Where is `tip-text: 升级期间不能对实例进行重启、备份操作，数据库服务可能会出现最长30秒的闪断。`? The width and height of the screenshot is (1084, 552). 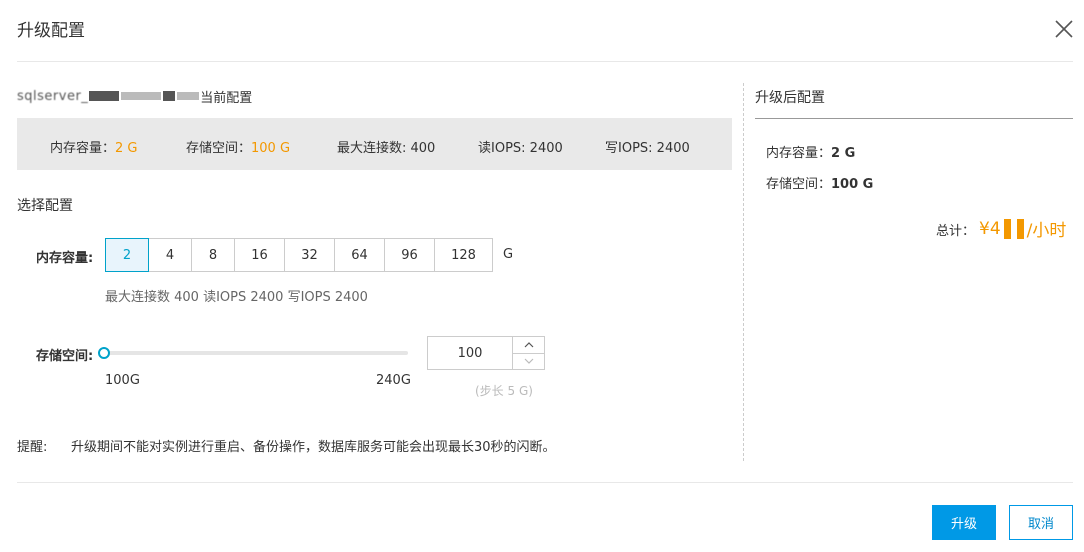
tip-text: 升级期间不能对实例进行重启、备份操作，数据库服务可能会出现最长30秒的闪断。 is located at coordinates (313, 447).